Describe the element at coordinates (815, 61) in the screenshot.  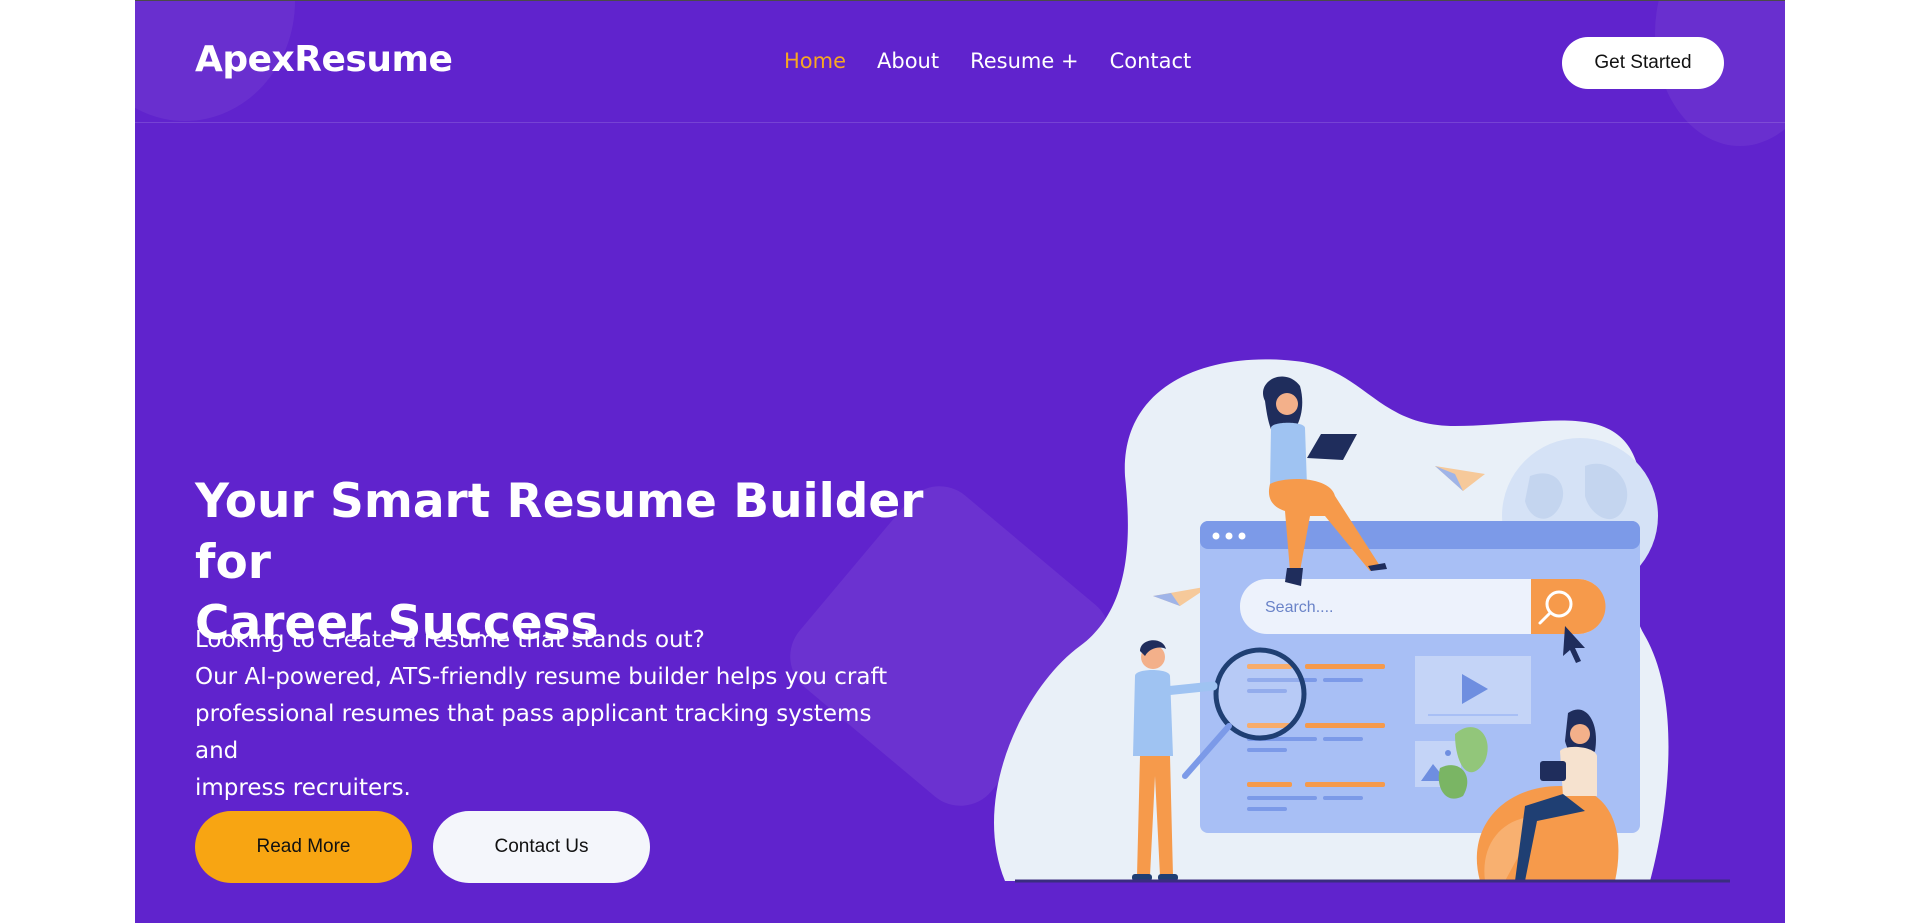
I see `nav-link-home: Home` at that location.